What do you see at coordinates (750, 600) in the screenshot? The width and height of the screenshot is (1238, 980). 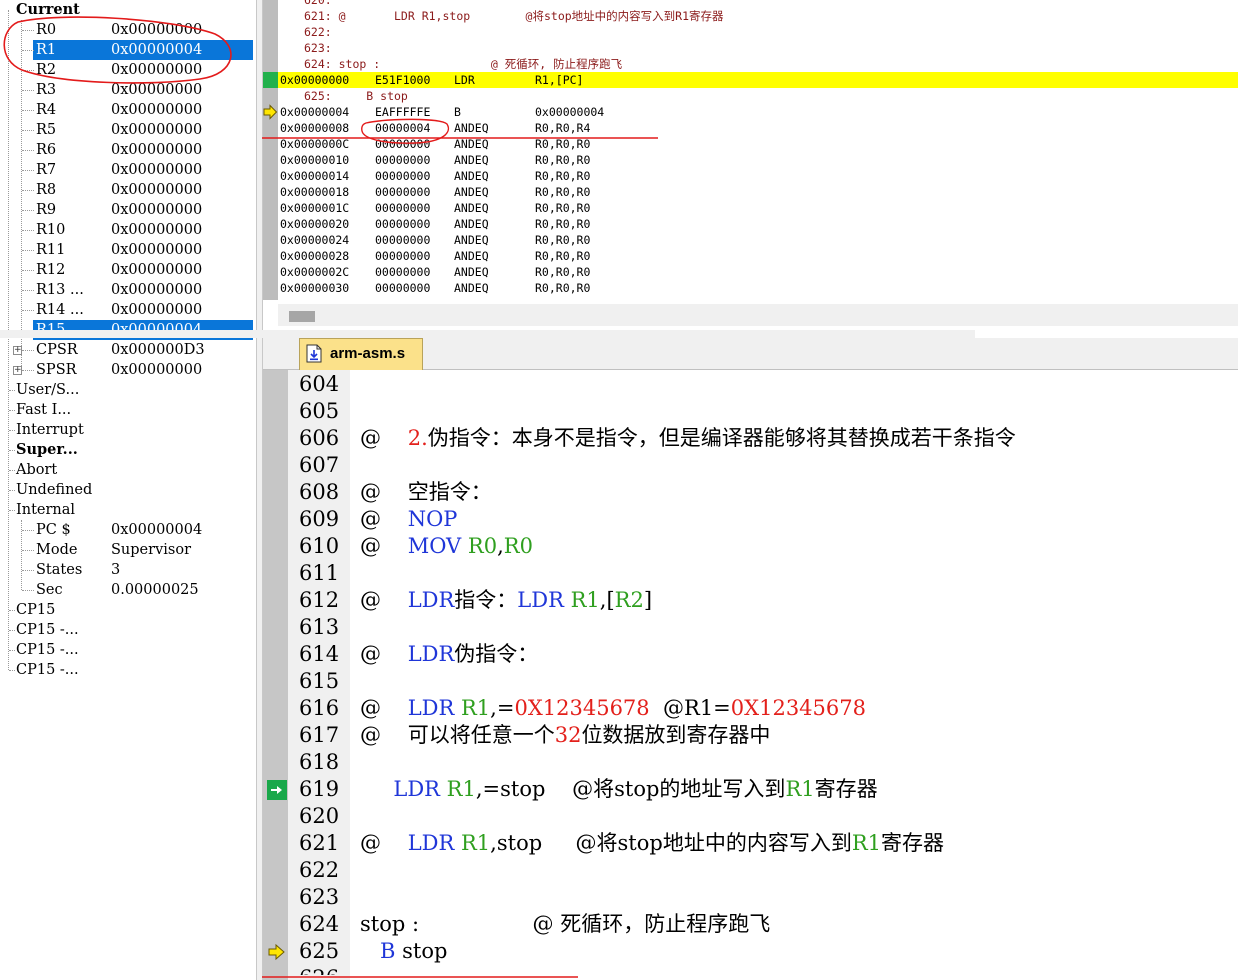 I see `code-line: 612 @ LDR指令：LDR R1,[R2]` at bounding box center [750, 600].